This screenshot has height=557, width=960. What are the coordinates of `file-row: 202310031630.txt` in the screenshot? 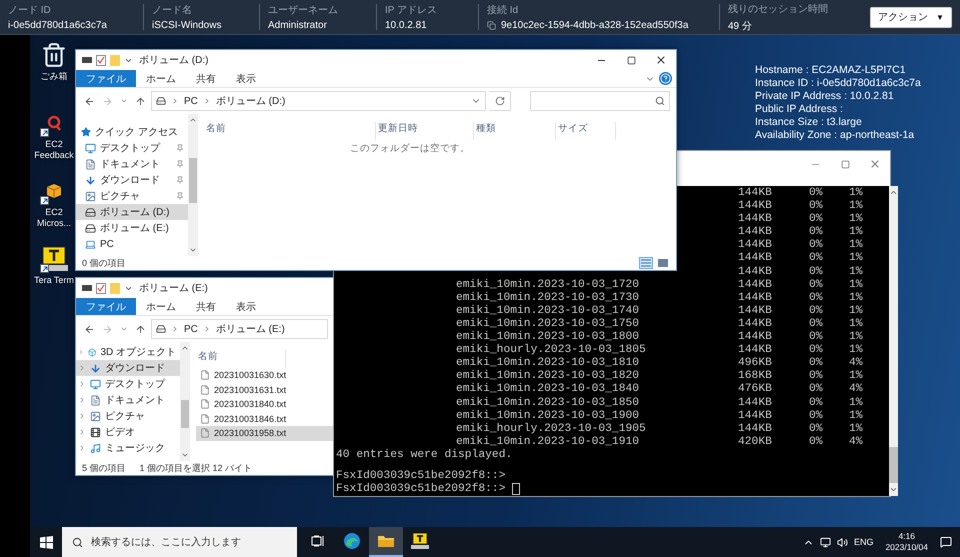 It's located at (265, 375).